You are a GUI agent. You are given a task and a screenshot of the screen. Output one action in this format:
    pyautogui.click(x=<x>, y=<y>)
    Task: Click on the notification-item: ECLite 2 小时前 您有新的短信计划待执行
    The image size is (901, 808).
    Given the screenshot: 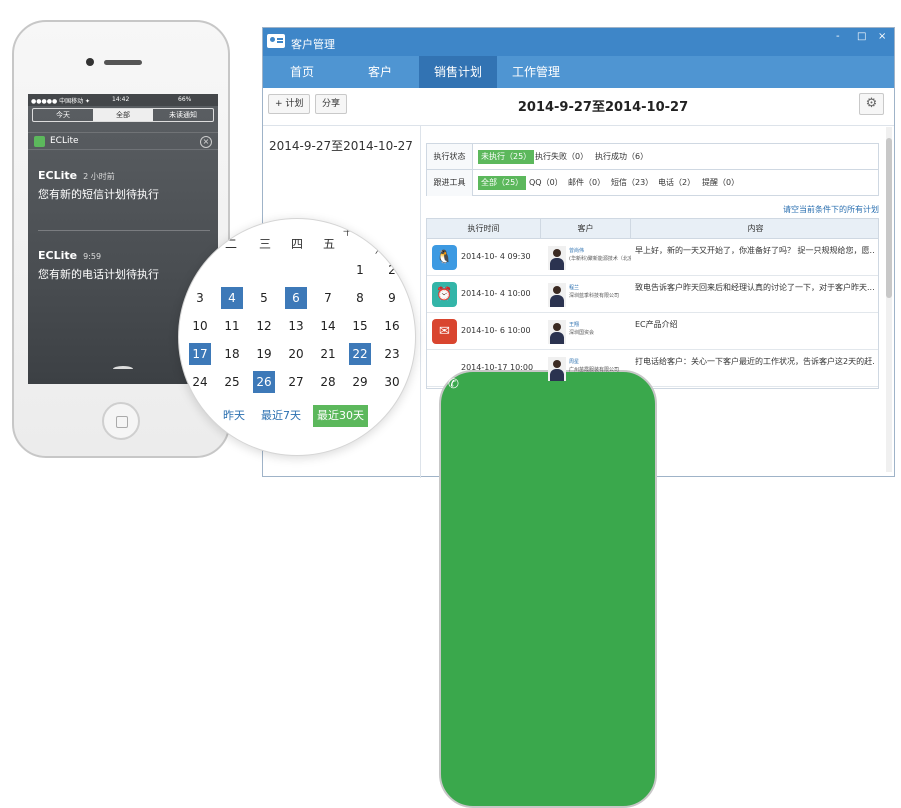 What is the action you would take?
    pyautogui.click(x=124, y=183)
    